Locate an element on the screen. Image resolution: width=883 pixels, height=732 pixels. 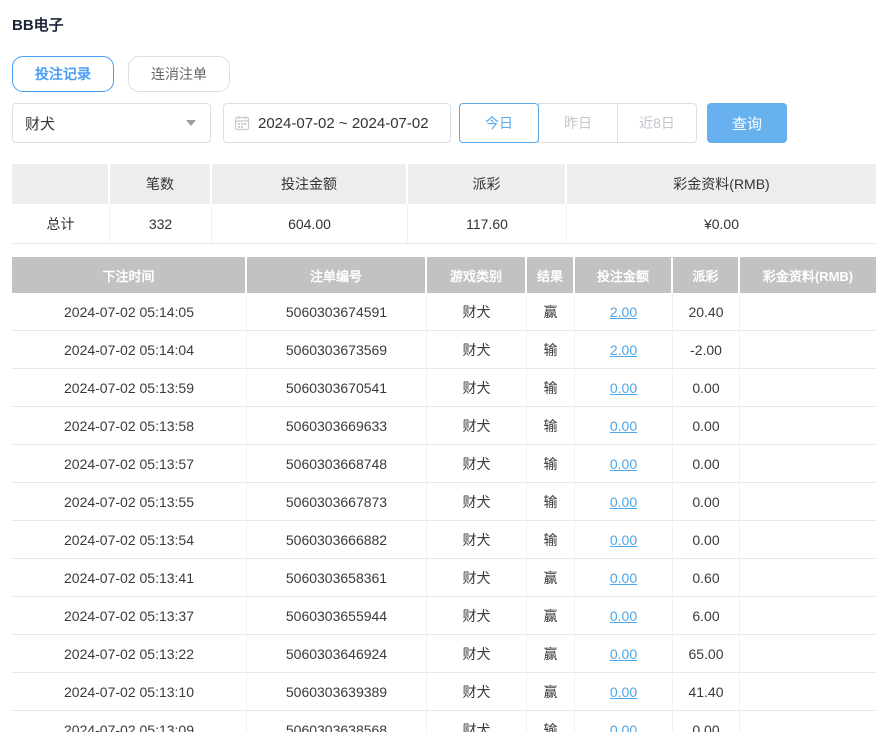
quick-range-group: 今日 昨日 近8日 is located at coordinates (578, 123).